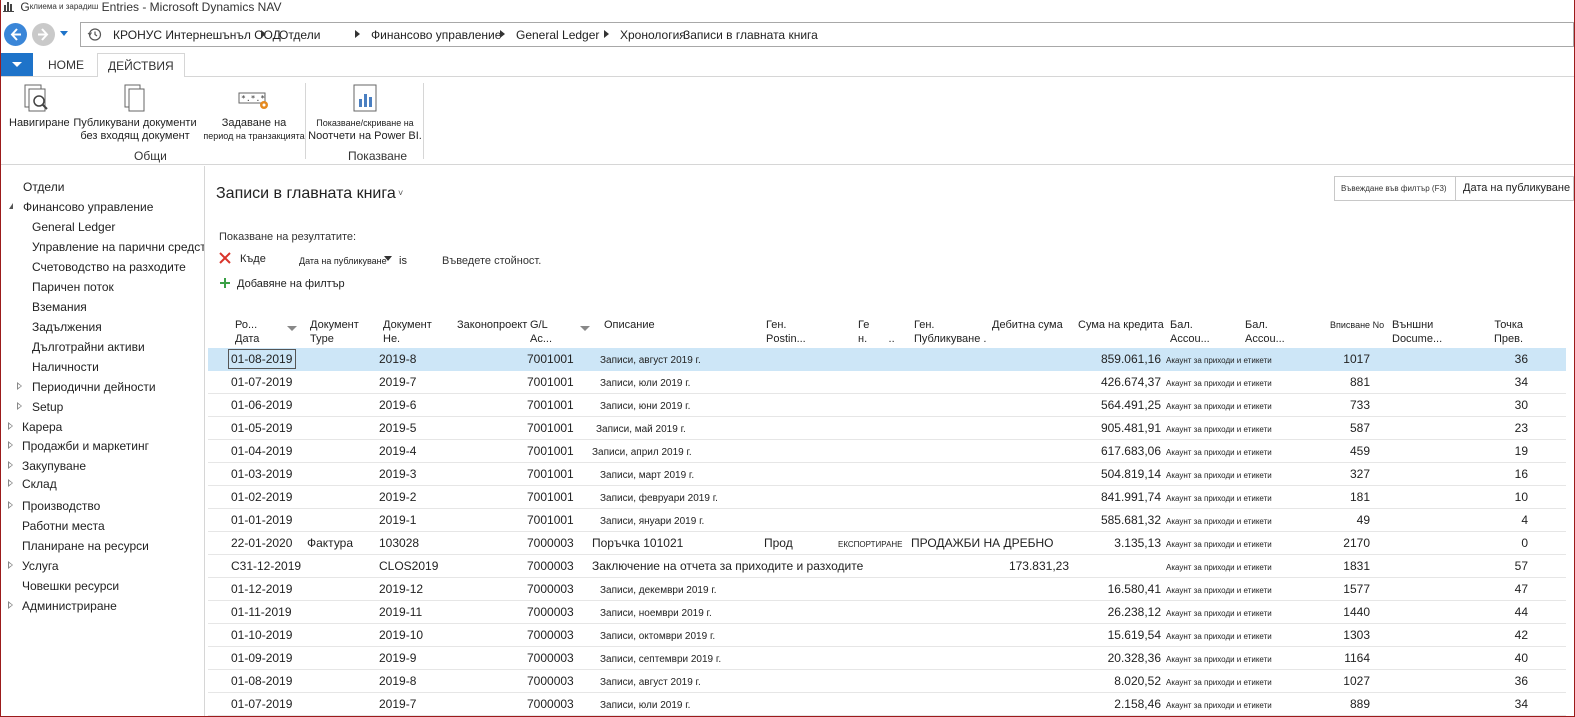 The width and height of the screenshot is (1575, 717). What do you see at coordinates (42, 427) in the screenshot?
I see `nav-career: Карера` at bounding box center [42, 427].